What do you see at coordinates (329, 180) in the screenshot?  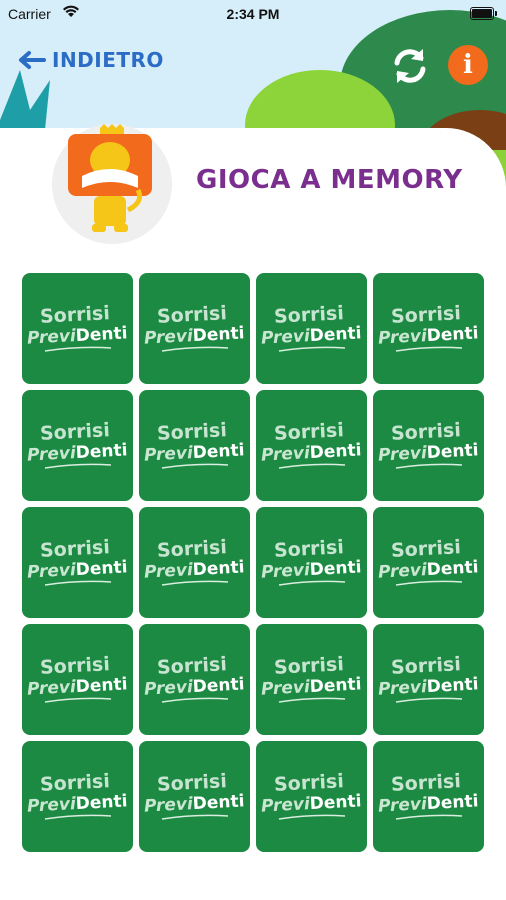 I see `page-title: GIOCA A MEMORY` at bounding box center [329, 180].